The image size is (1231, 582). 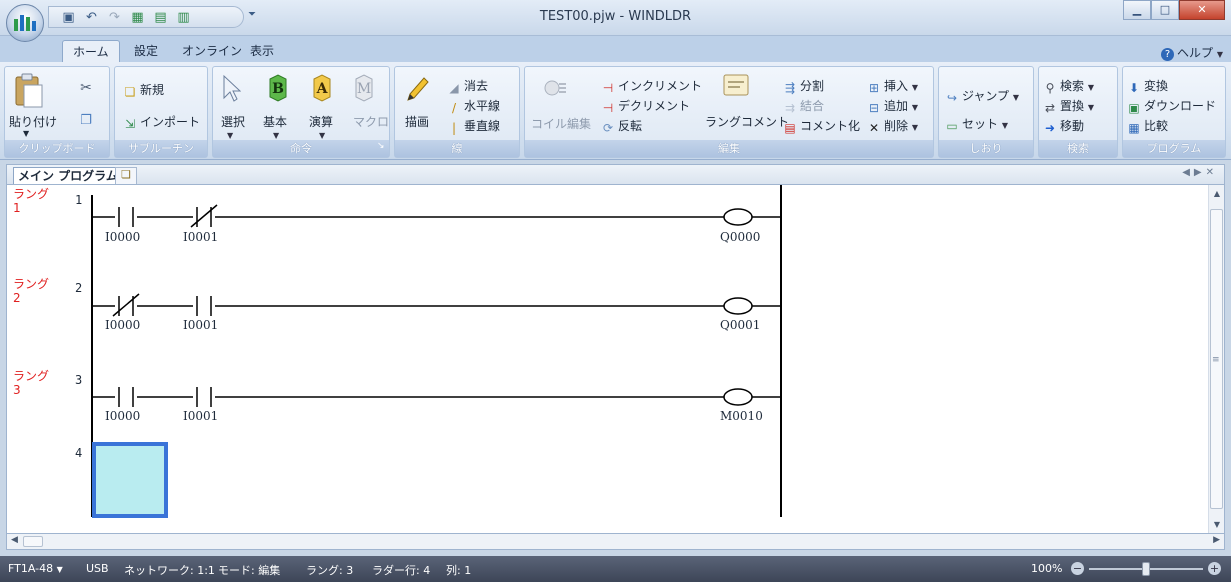 I want to click on cursor-cell, so click(x=130, y=480).